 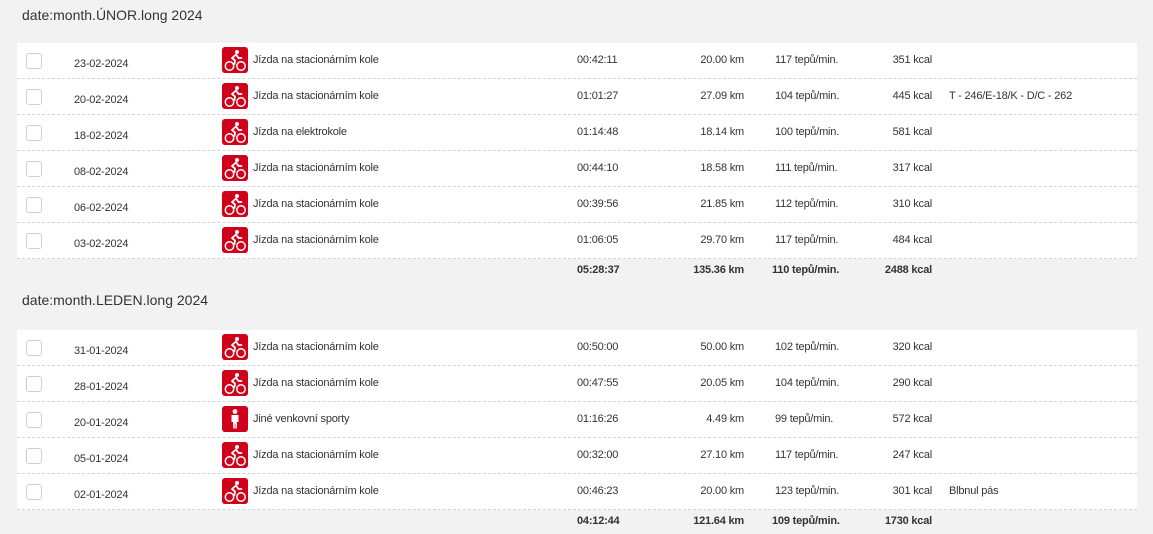 I want to click on activity-distance: 21.85 km, so click(x=722, y=204).